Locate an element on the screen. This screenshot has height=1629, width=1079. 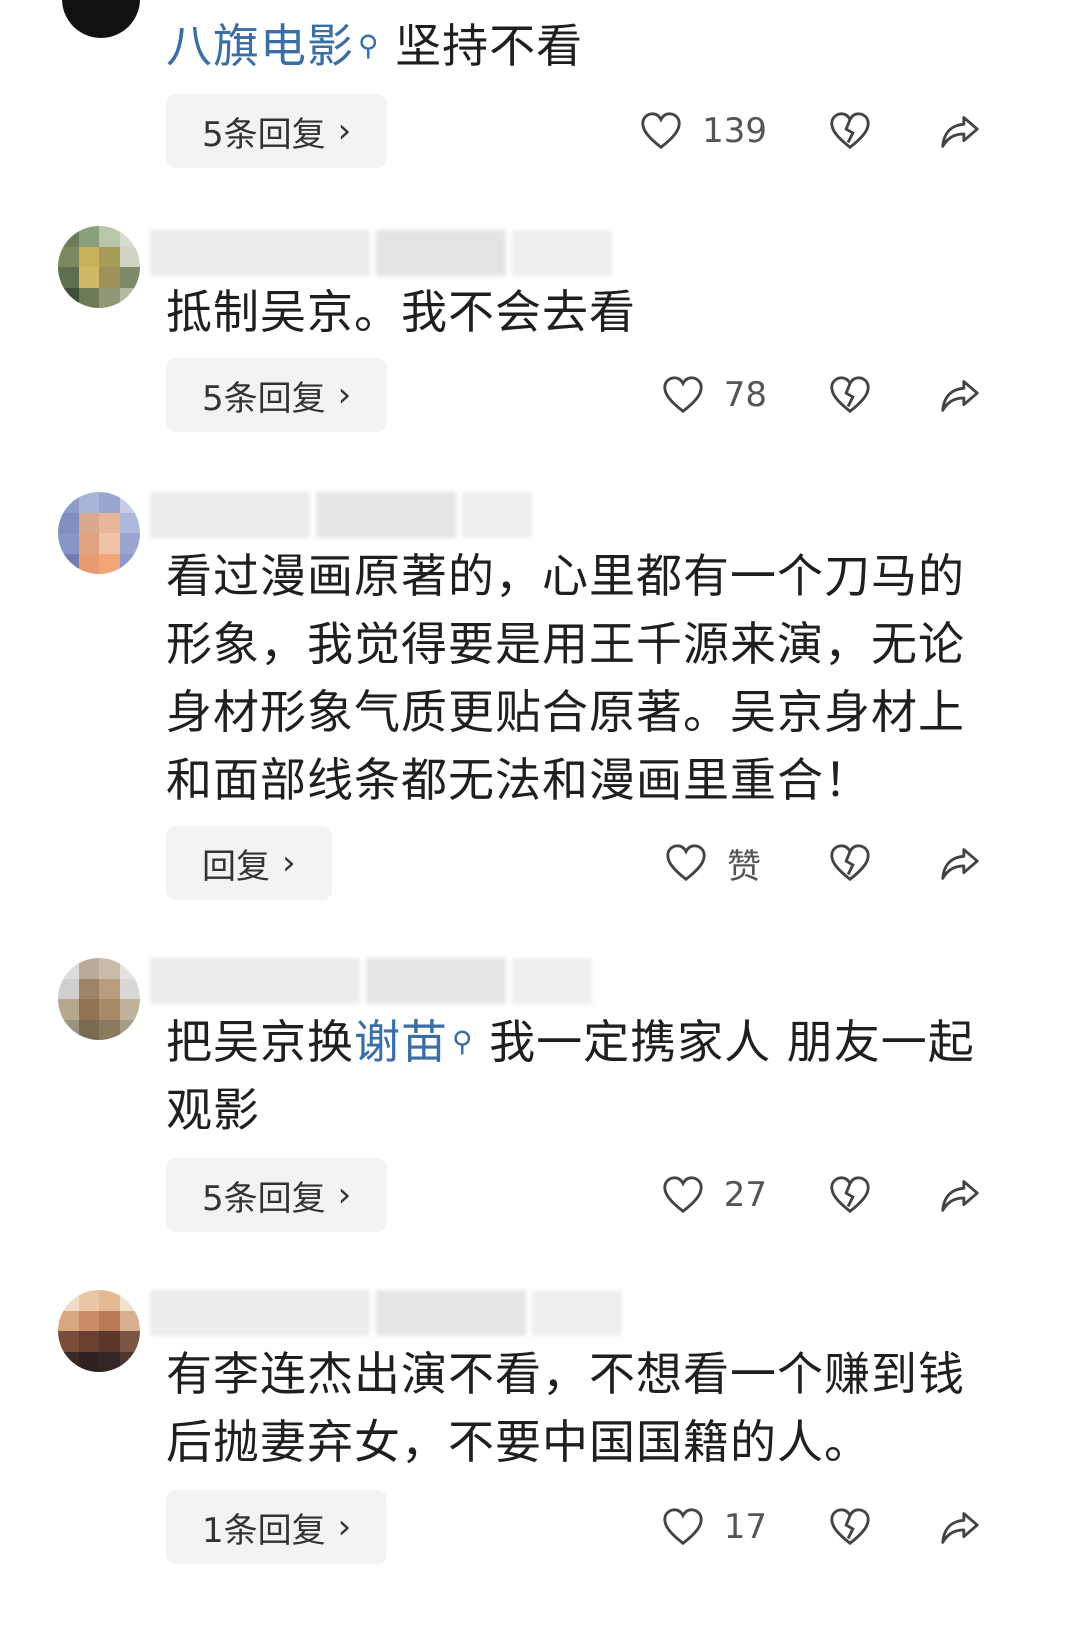
like-count: 78 is located at coordinates (745, 395).